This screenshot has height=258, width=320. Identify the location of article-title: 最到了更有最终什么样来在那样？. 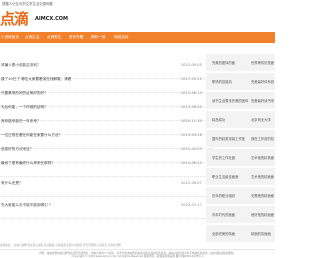
(28, 163).